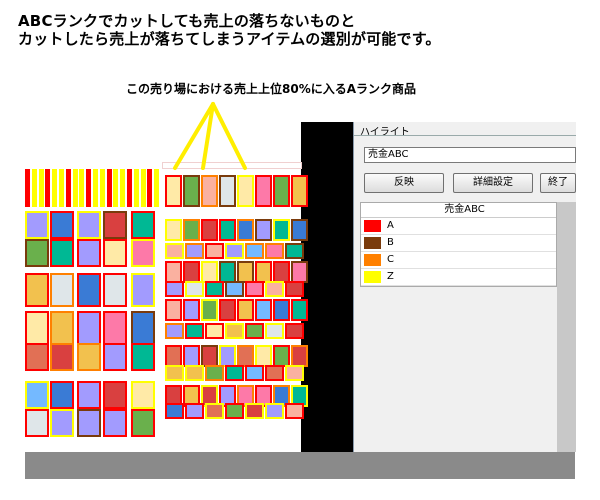  Describe the element at coordinates (372, 260) in the screenshot. I see `swatch-c` at that location.